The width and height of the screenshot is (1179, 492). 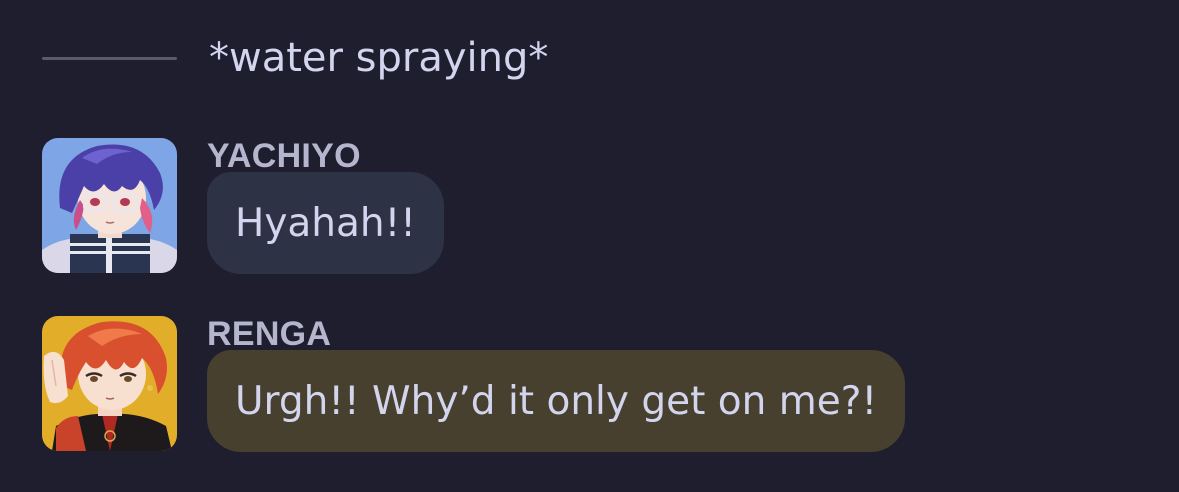 I want to click on message-bubble: Urgh!! Why’d it only get on me?!, so click(x=556, y=401).